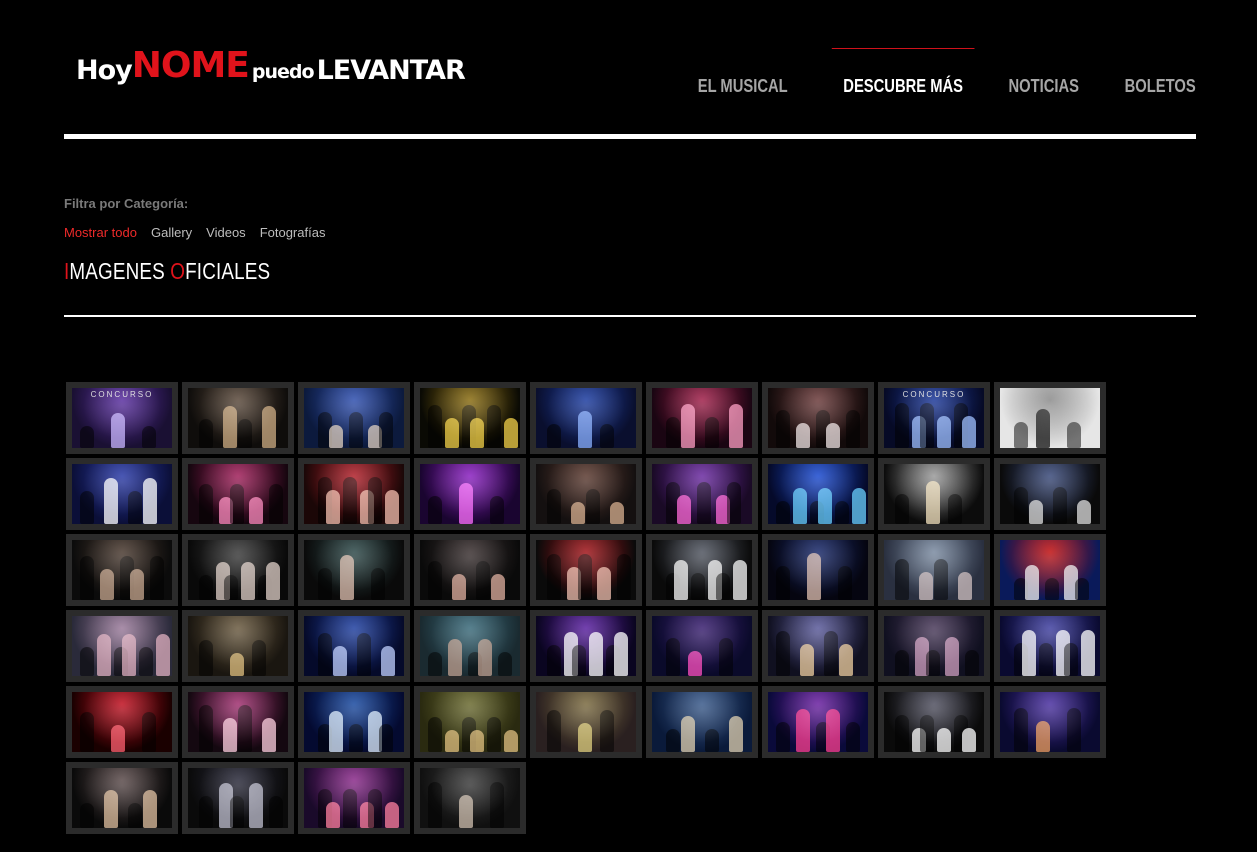  I want to click on filter-fotografias: Fotografías, so click(293, 232).